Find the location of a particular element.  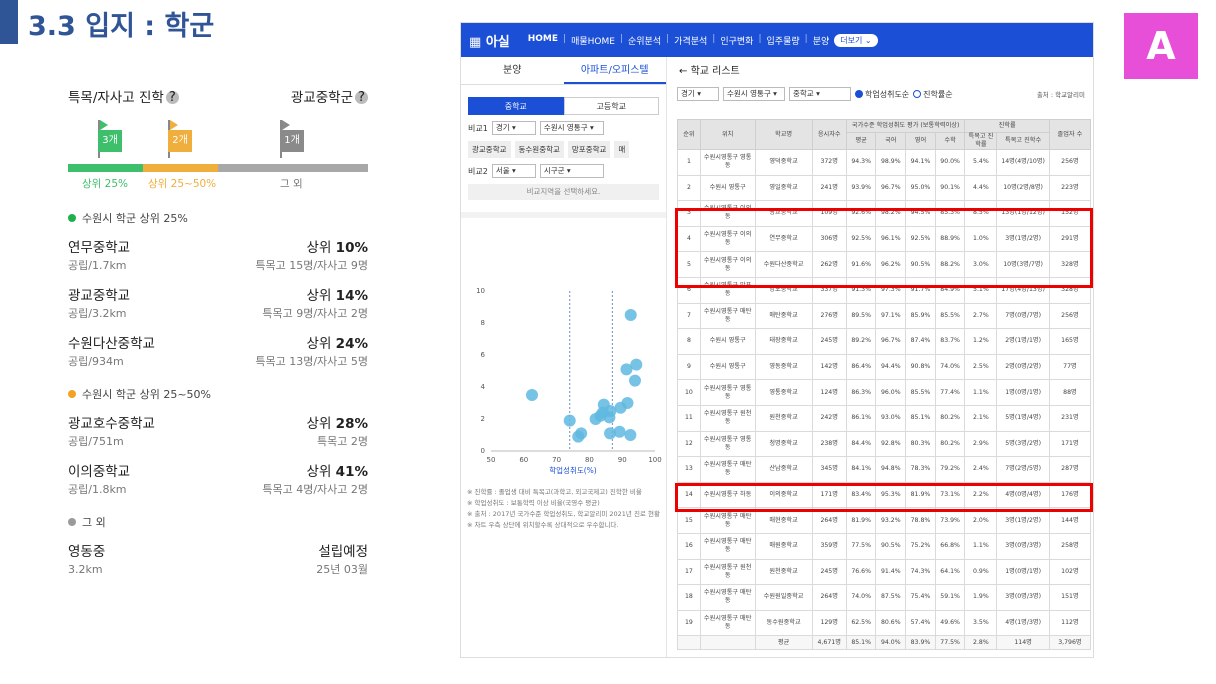

nav-item: 분양 is located at coordinates (821, 40).